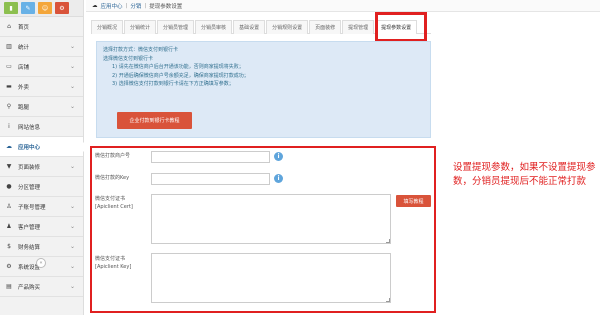 Image resolution: width=600 pixels, height=315 pixels. Describe the element at coordinates (9, 206) in the screenshot. I see `user-icon: ♙` at that location.